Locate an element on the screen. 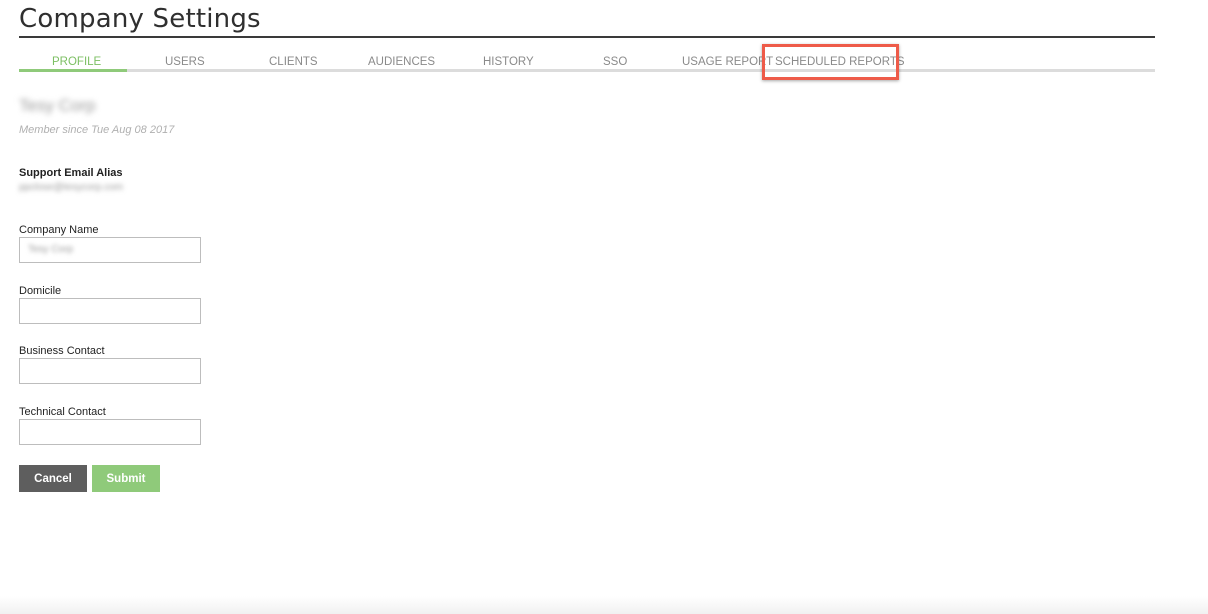 Image resolution: width=1208 pixels, height=614 pixels. support-email-value: ppclose@tesycorp.com is located at coordinates (71, 187).